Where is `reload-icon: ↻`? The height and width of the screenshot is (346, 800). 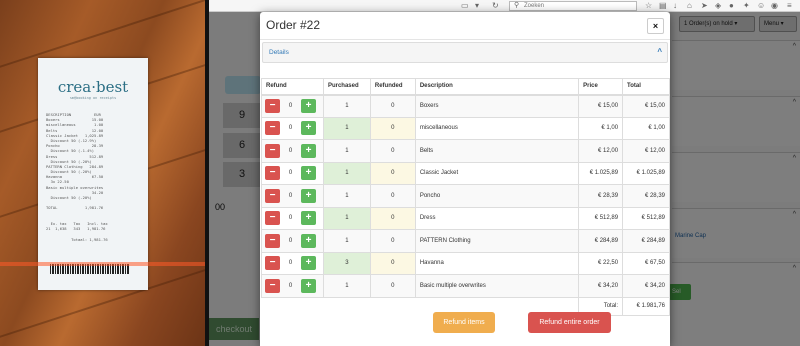 reload-icon: ↻ is located at coordinates (495, 6).